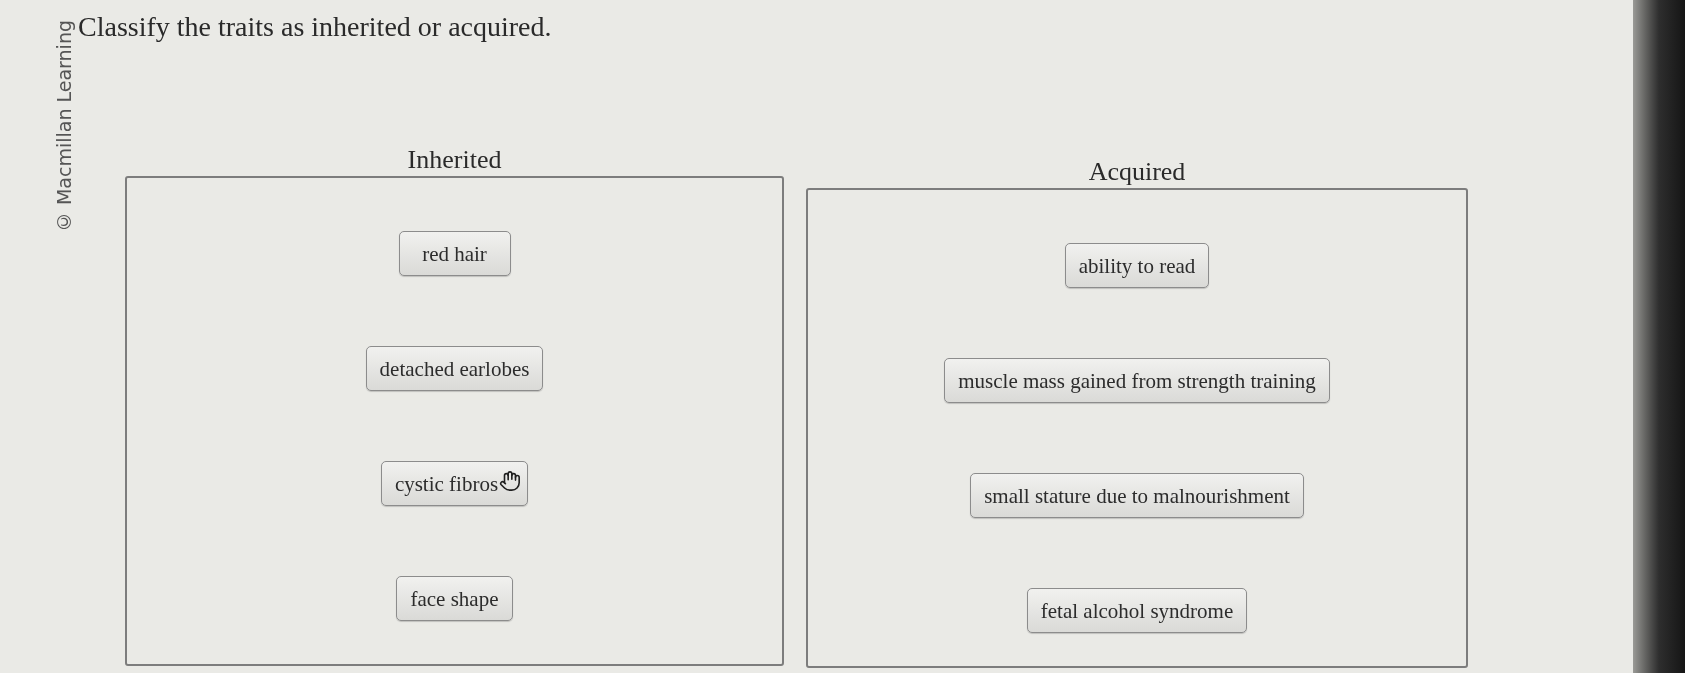 The height and width of the screenshot is (673, 1685). Describe the element at coordinates (454, 253) in the screenshot. I see `draggable-answer: red hair` at that location.